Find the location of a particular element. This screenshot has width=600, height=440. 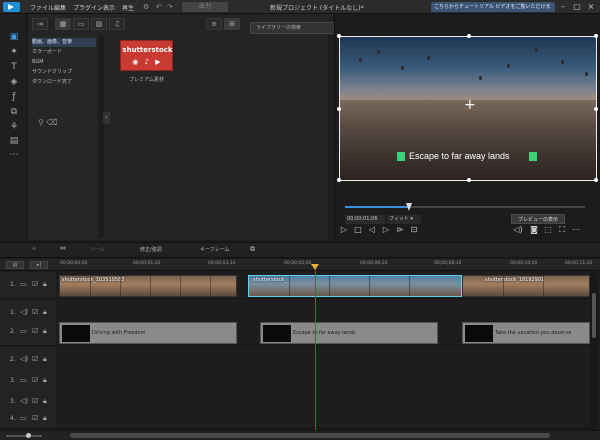

playhead-line is located at coordinates (315, 350).